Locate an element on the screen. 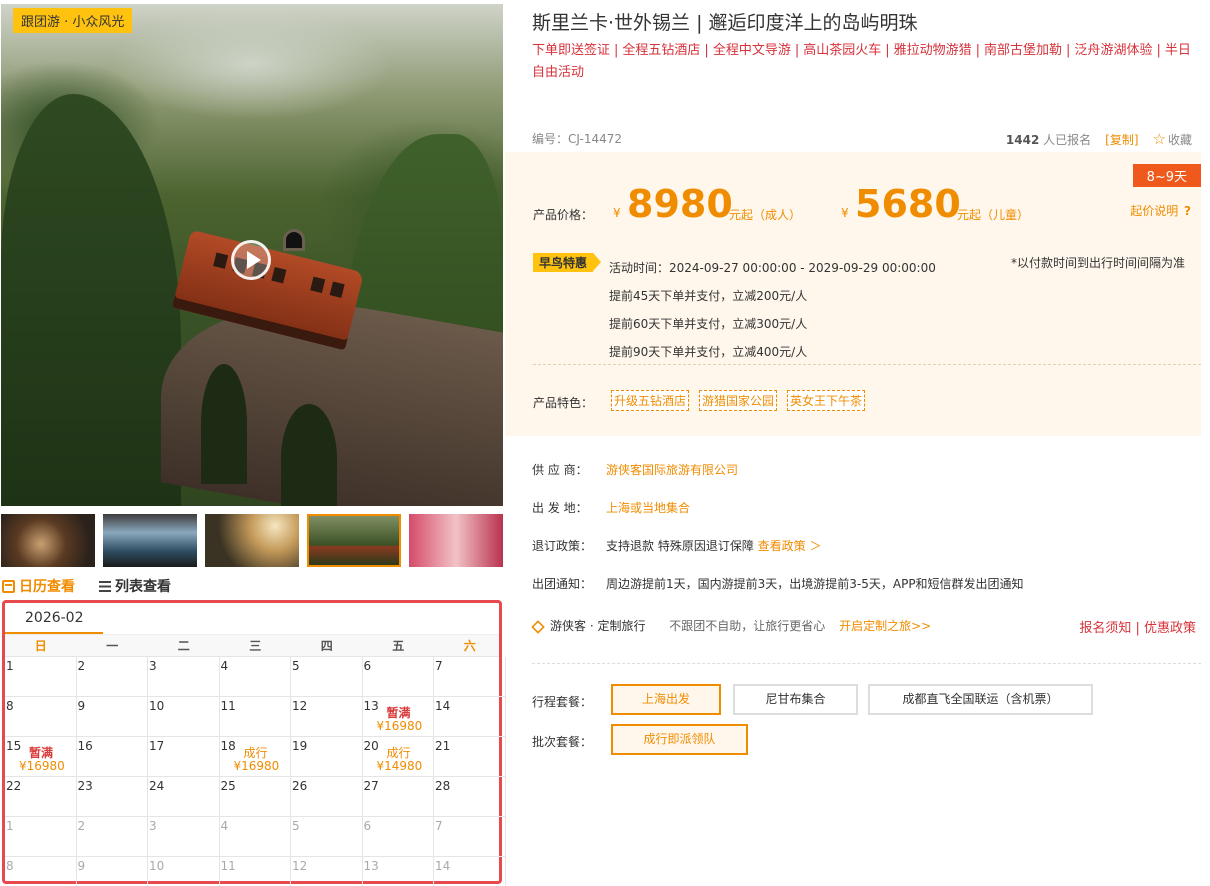 The image size is (1210, 886). calendar-month: 2026-02 is located at coordinates (54, 618).